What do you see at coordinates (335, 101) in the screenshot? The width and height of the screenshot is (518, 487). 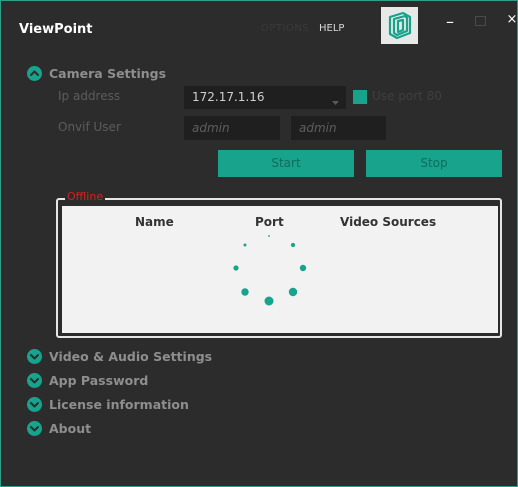 I see `dropdown-arrow-icon` at bounding box center [335, 101].